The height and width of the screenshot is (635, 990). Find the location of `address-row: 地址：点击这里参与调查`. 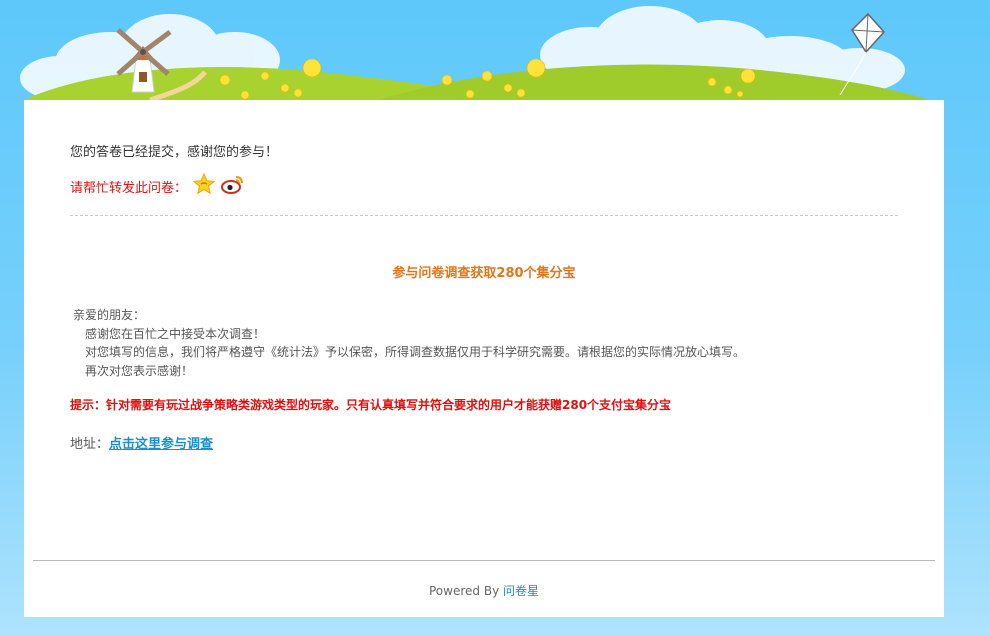

address-row: 地址：点击这里参与调查 is located at coordinates (141, 442).